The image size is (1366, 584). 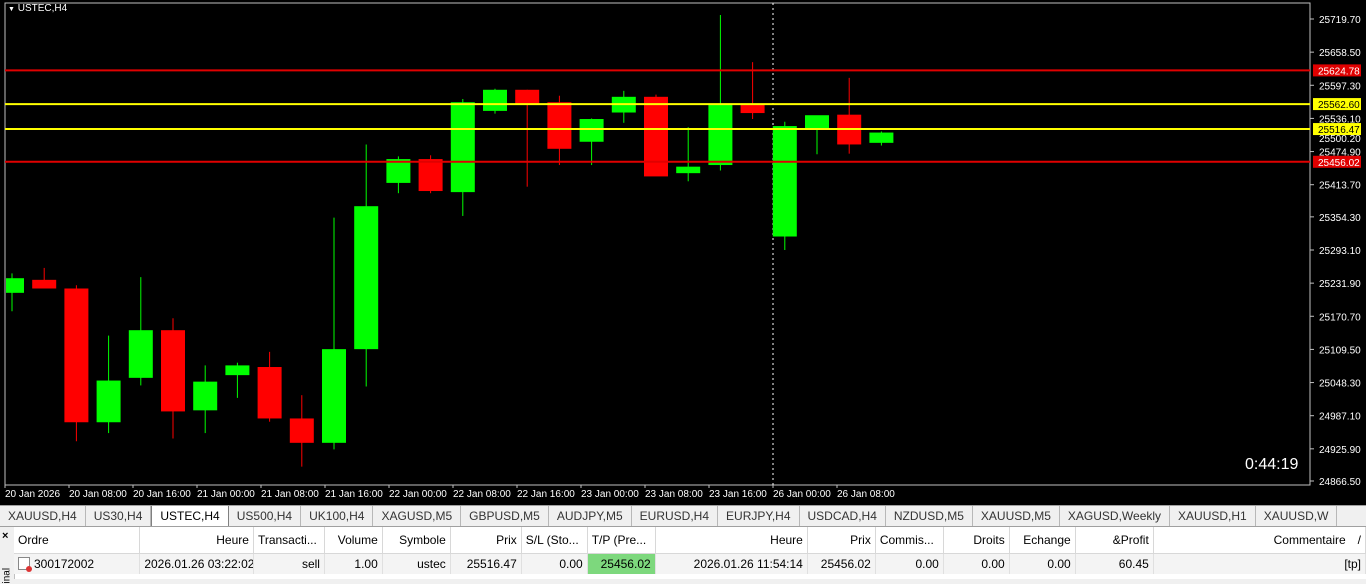 What do you see at coordinates (1340, 20) in the screenshot?
I see `price-tick-label: 25719.70` at bounding box center [1340, 20].